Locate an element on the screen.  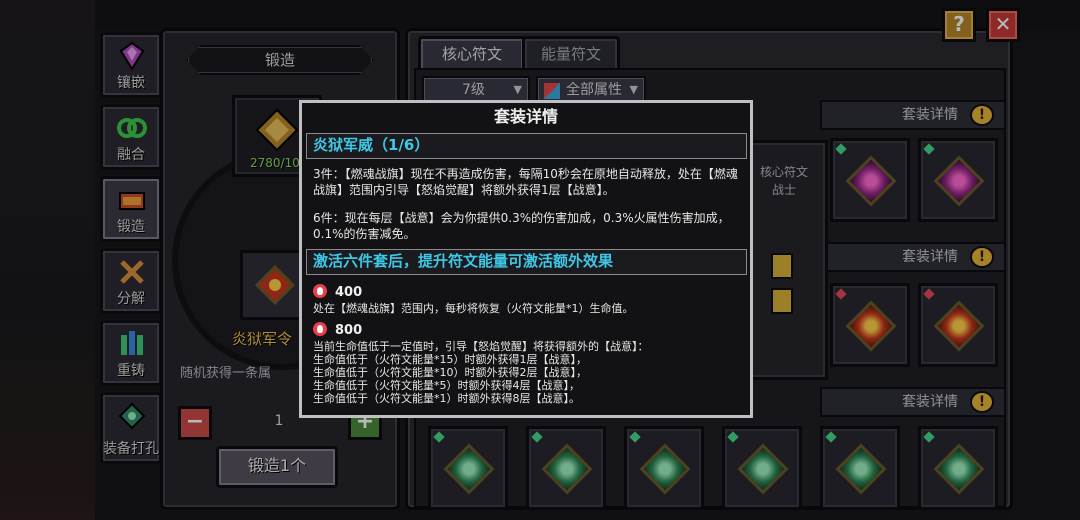
energy-effect-1: 处在【燃魂战旗】范围内，每秒将恢复（火符文能量*1）生命值。 is located at coordinates (473, 308).